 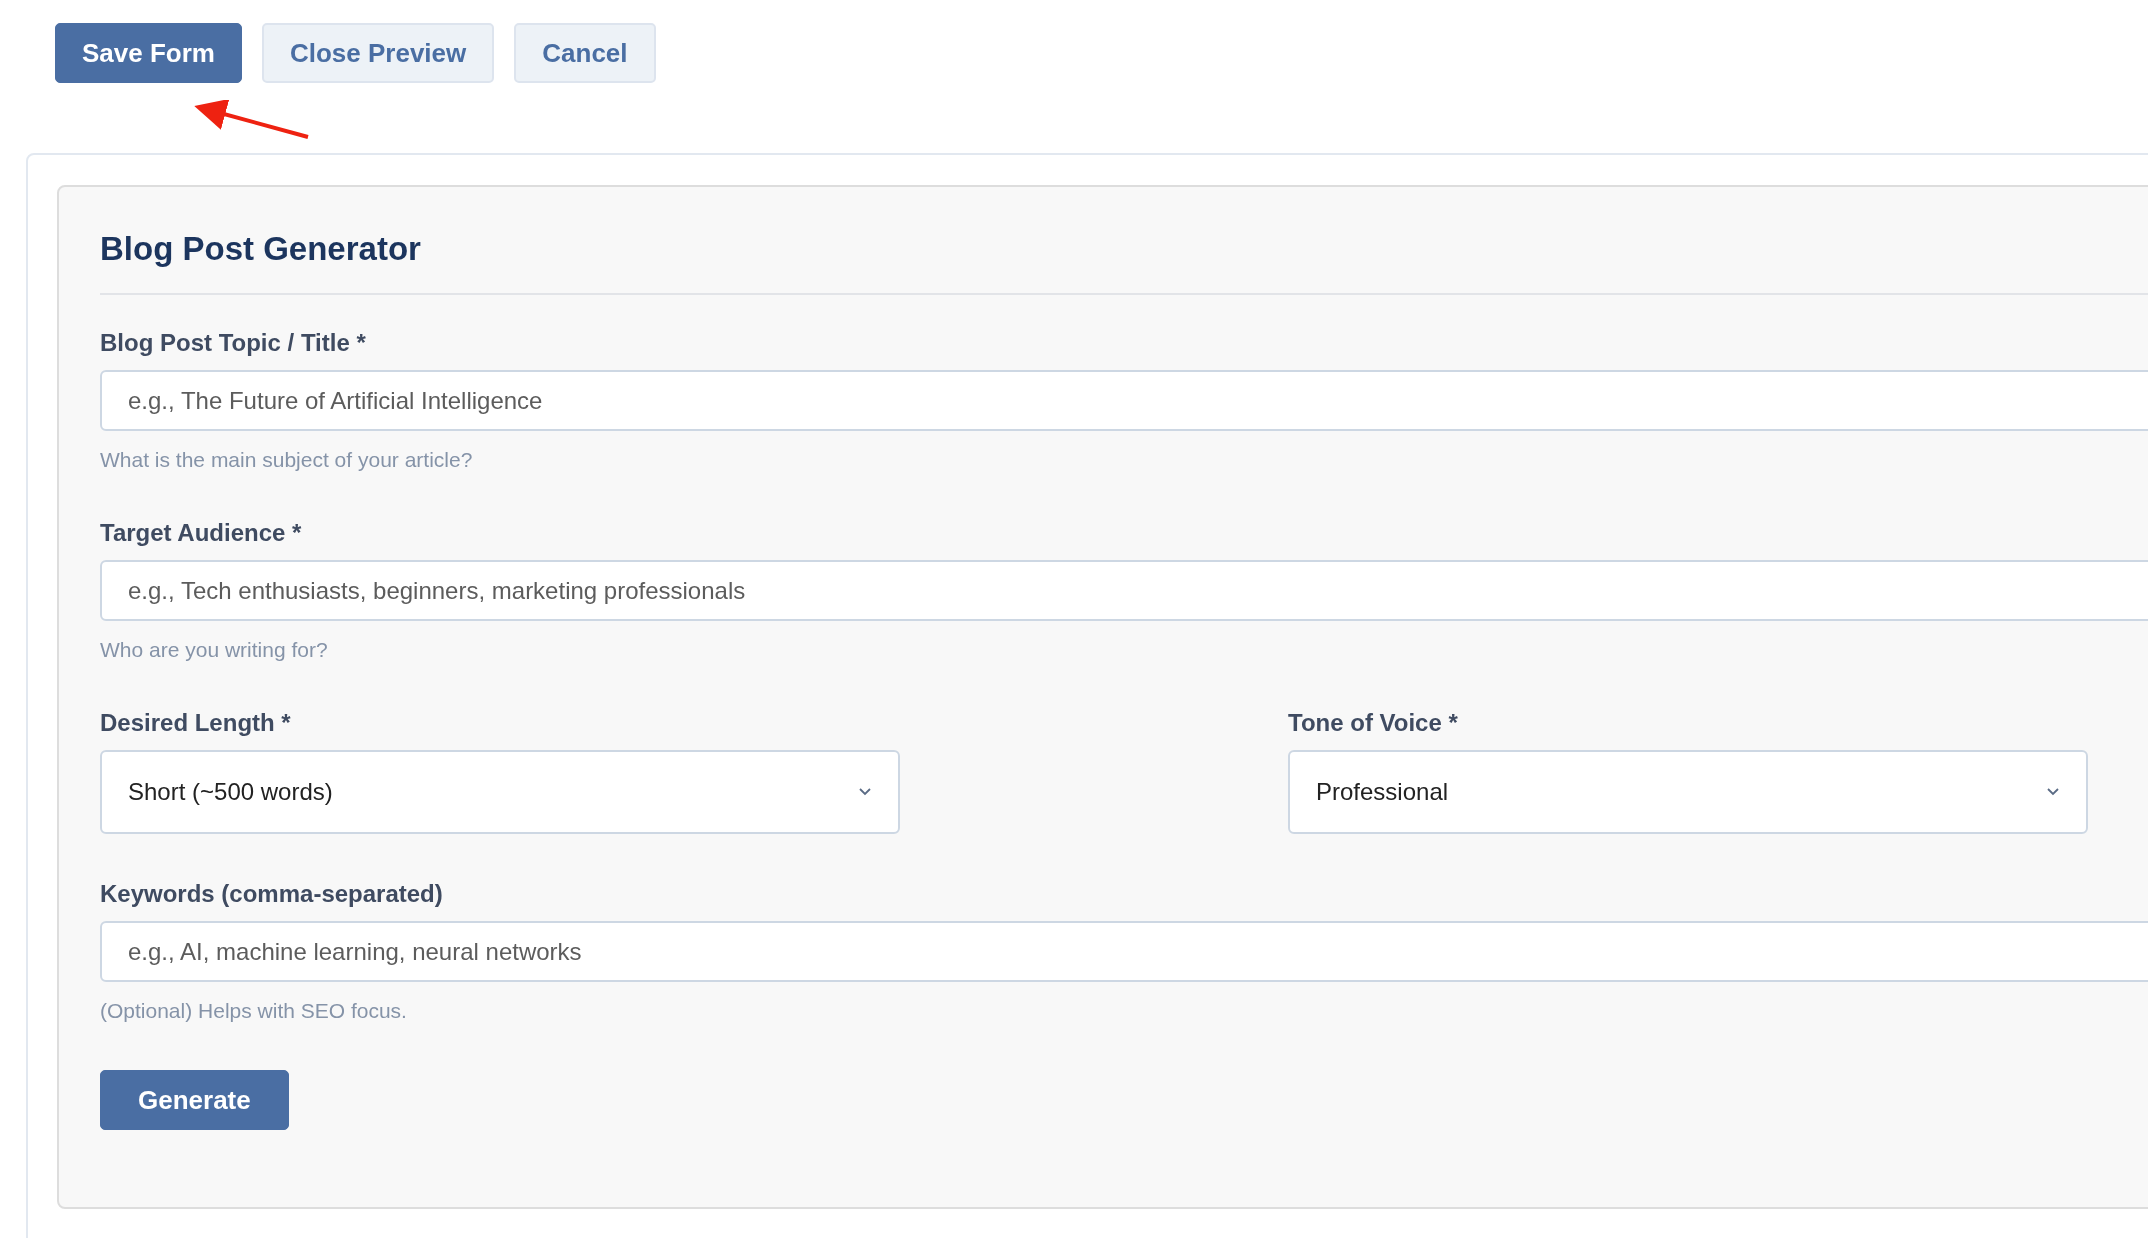 What do you see at coordinates (148, 53) in the screenshot?
I see `primary-button: Save Form` at bounding box center [148, 53].